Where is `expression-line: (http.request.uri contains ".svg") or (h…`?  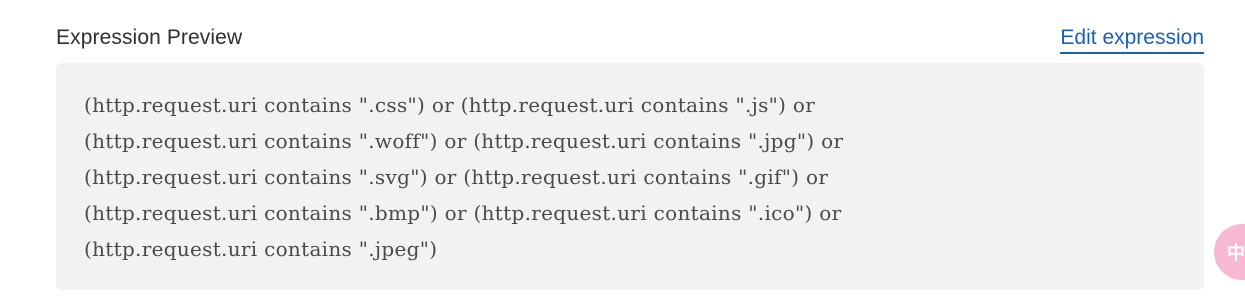 expression-line: (http.request.uri contains ".svg") or (h… is located at coordinates (456, 177).